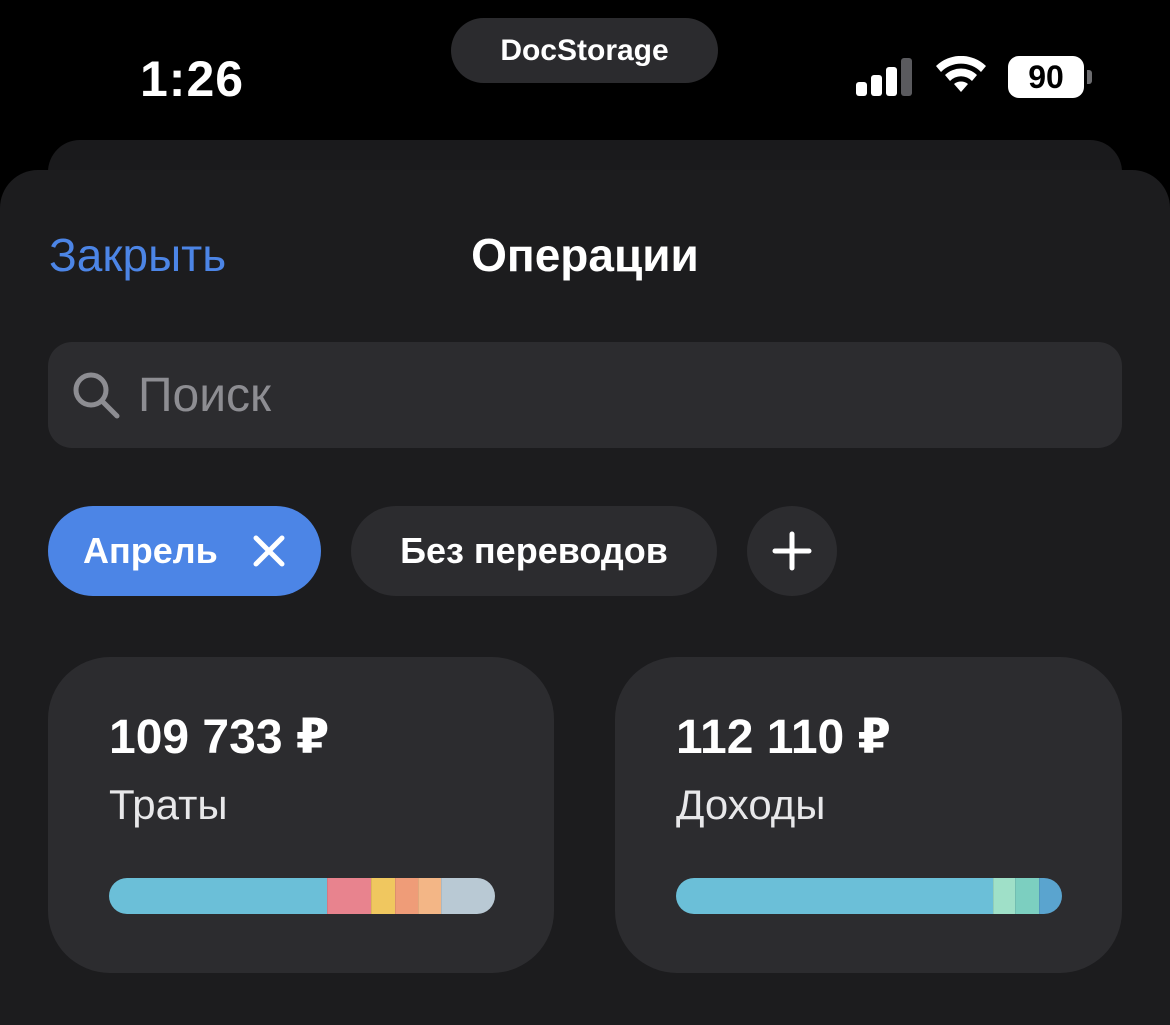 The image size is (1170, 1025). I want to click on remove-filter-icon, so click(269, 551).